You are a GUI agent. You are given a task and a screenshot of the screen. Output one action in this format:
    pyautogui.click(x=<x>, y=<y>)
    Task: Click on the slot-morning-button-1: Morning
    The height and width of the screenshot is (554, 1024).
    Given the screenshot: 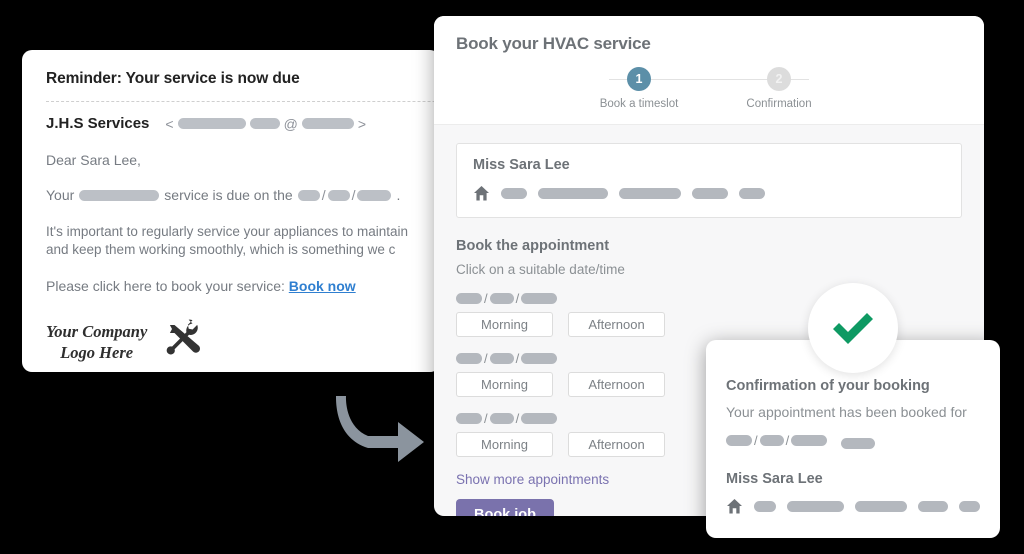 What is the action you would take?
    pyautogui.click(x=504, y=324)
    